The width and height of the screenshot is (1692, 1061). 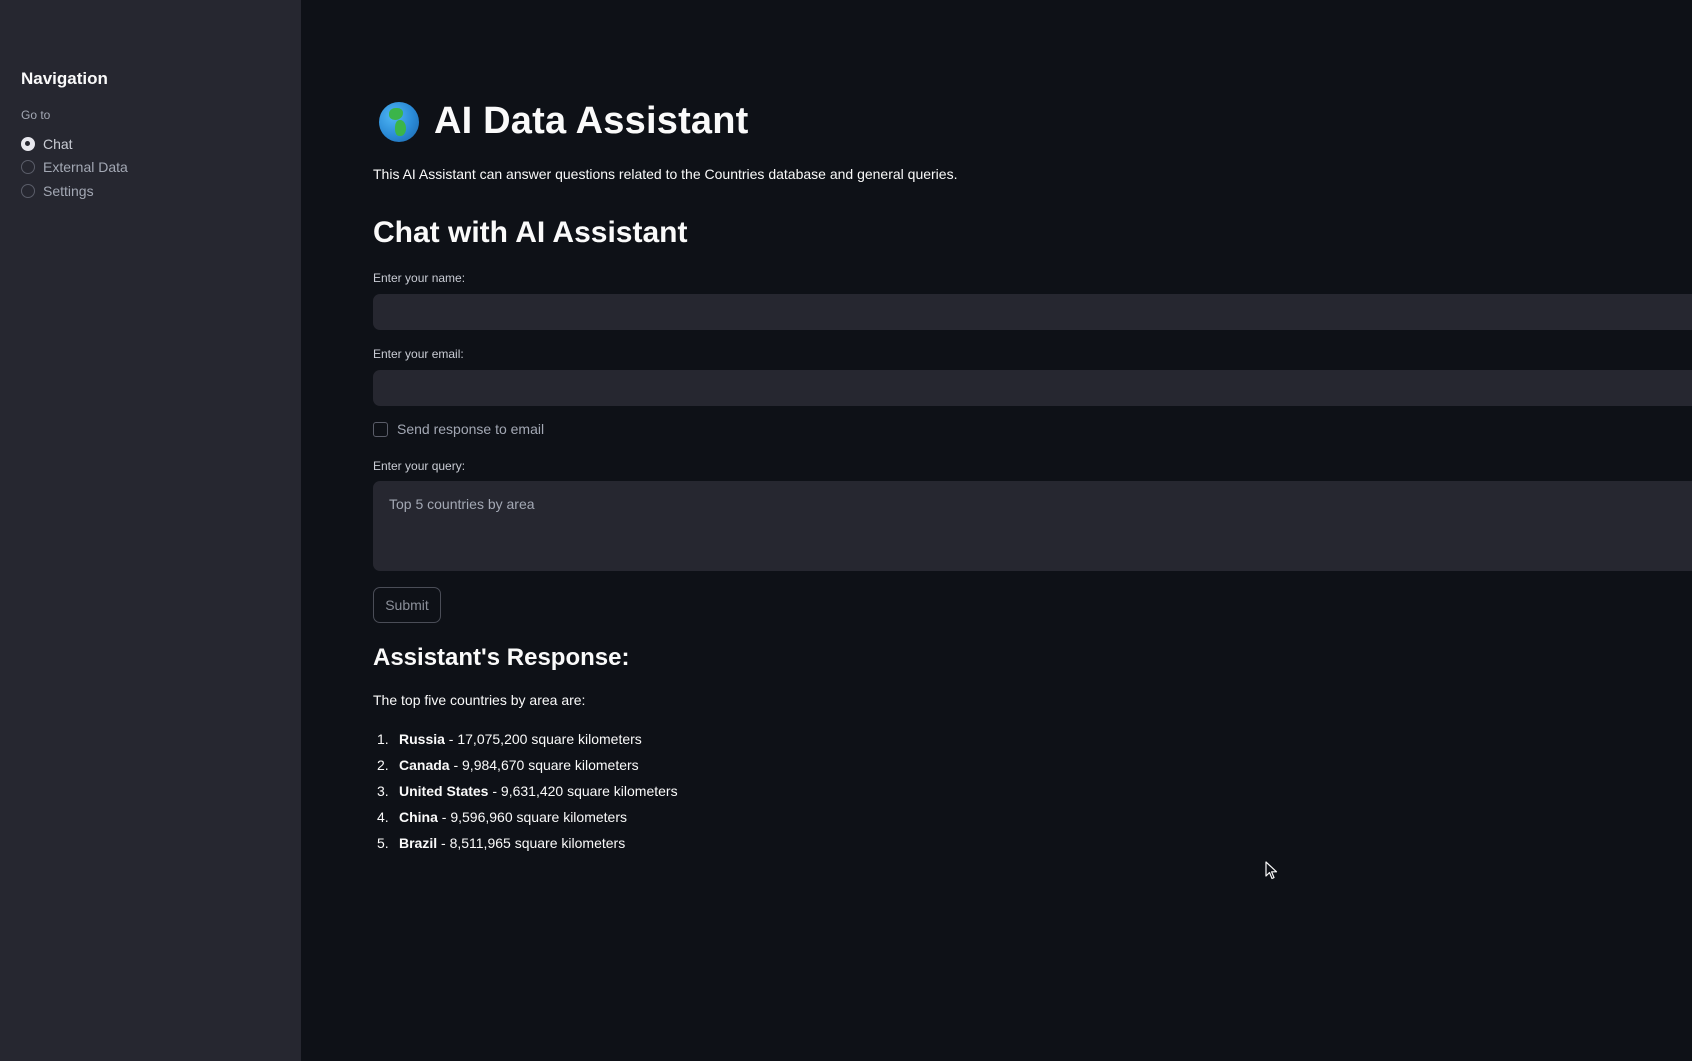 What do you see at coordinates (383, 843) in the screenshot?
I see `list-number: 5.` at bounding box center [383, 843].